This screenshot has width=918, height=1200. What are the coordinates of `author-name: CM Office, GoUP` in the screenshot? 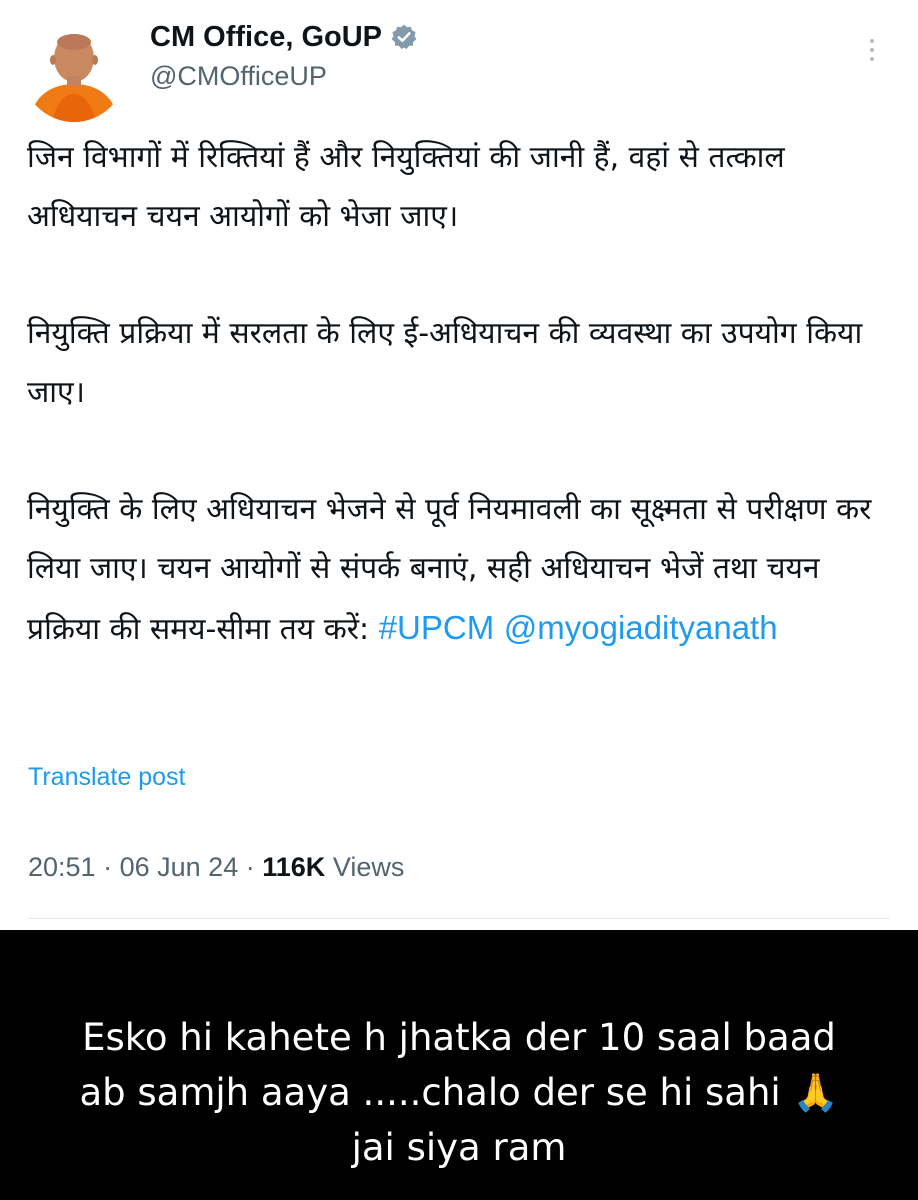 It's located at (266, 37).